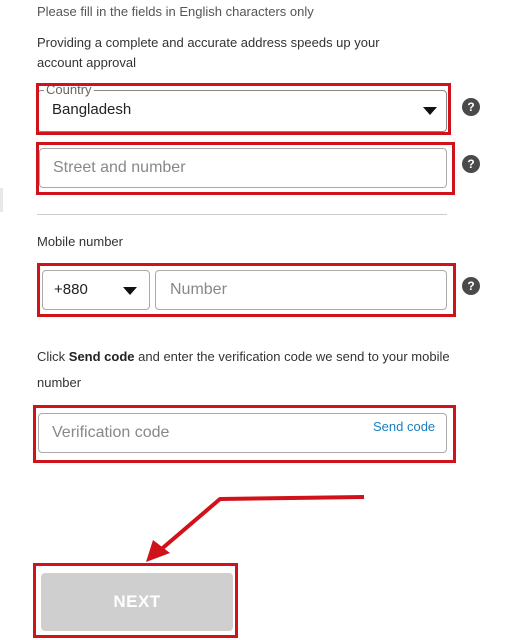  What do you see at coordinates (135, 600) in the screenshot?
I see `highlight-next` at bounding box center [135, 600].